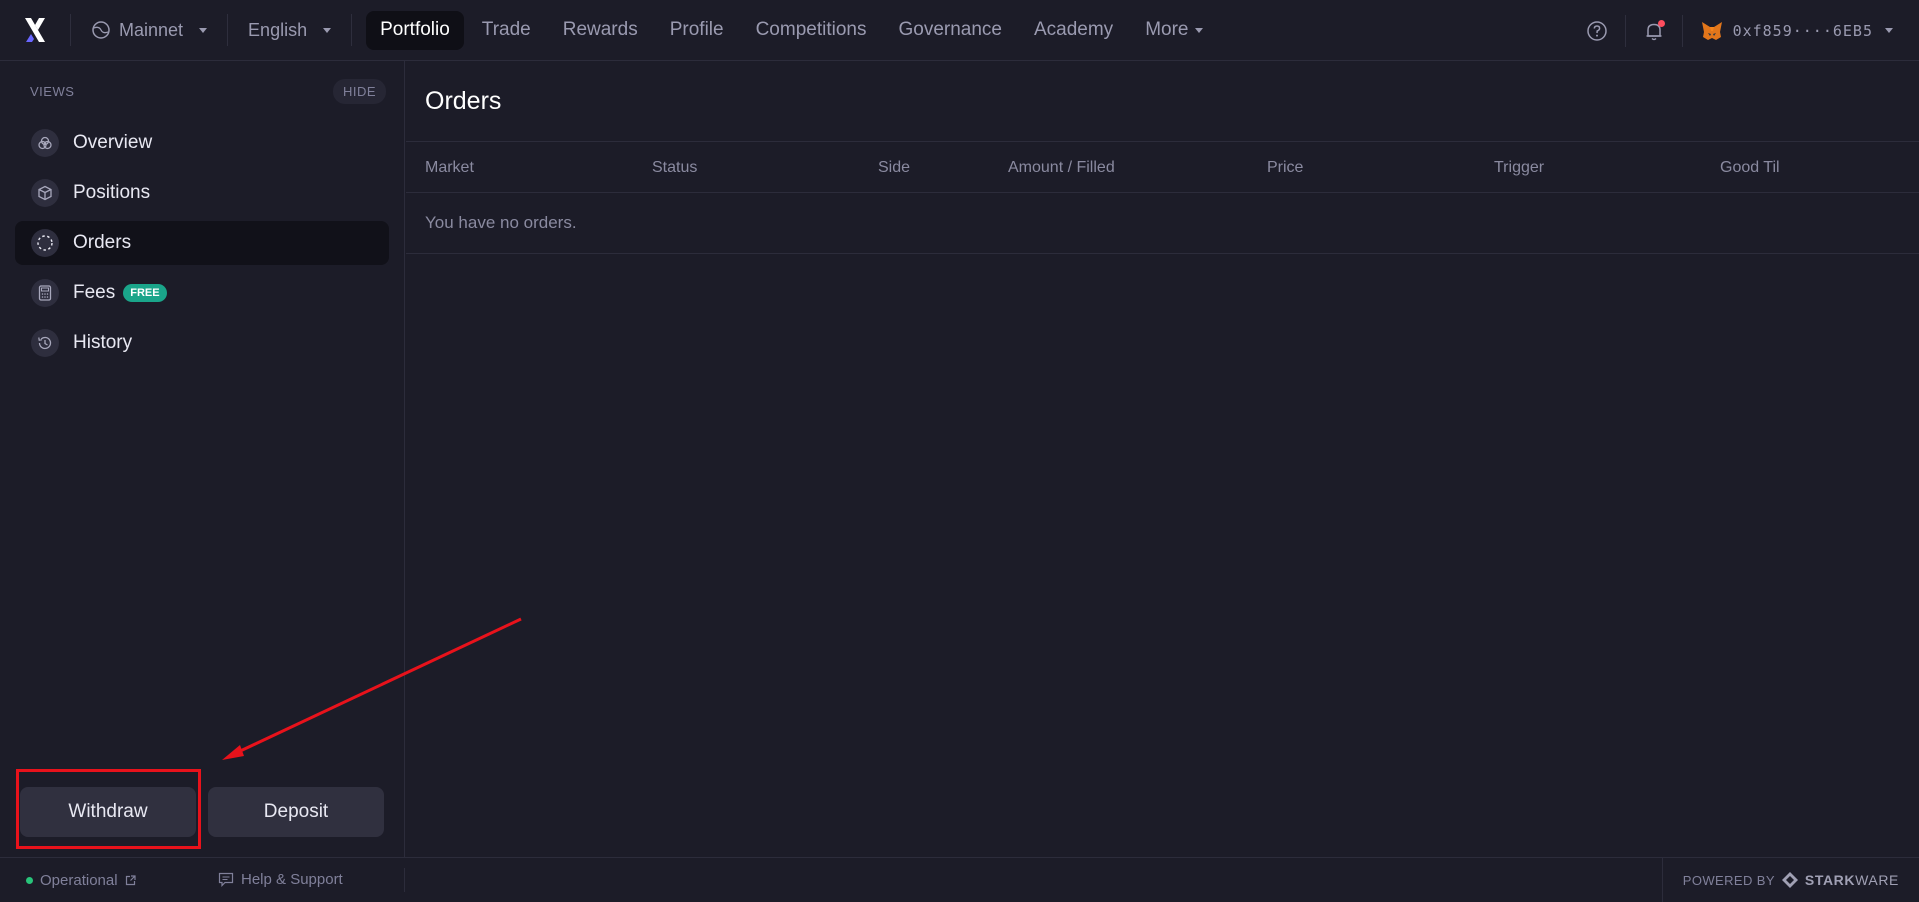 This screenshot has width=1919, height=902. I want to click on starkware-logo-icon, so click(1789, 880).